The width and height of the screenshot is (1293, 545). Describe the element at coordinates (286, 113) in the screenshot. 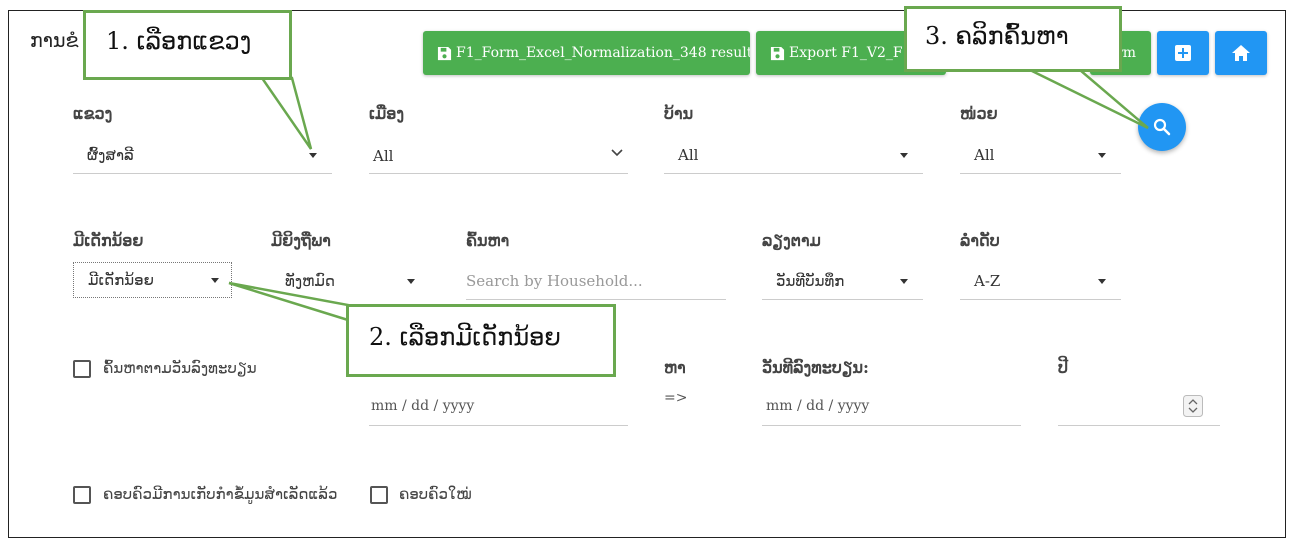

I see `pointer-step1` at that location.